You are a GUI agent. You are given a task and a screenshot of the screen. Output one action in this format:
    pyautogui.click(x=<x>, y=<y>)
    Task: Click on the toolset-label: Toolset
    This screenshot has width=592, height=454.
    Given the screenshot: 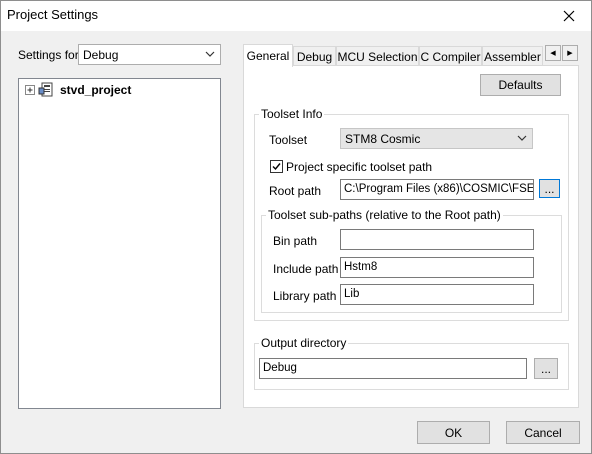 What is the action you would take?
    pyautogui.click(x=288, y=140)
    